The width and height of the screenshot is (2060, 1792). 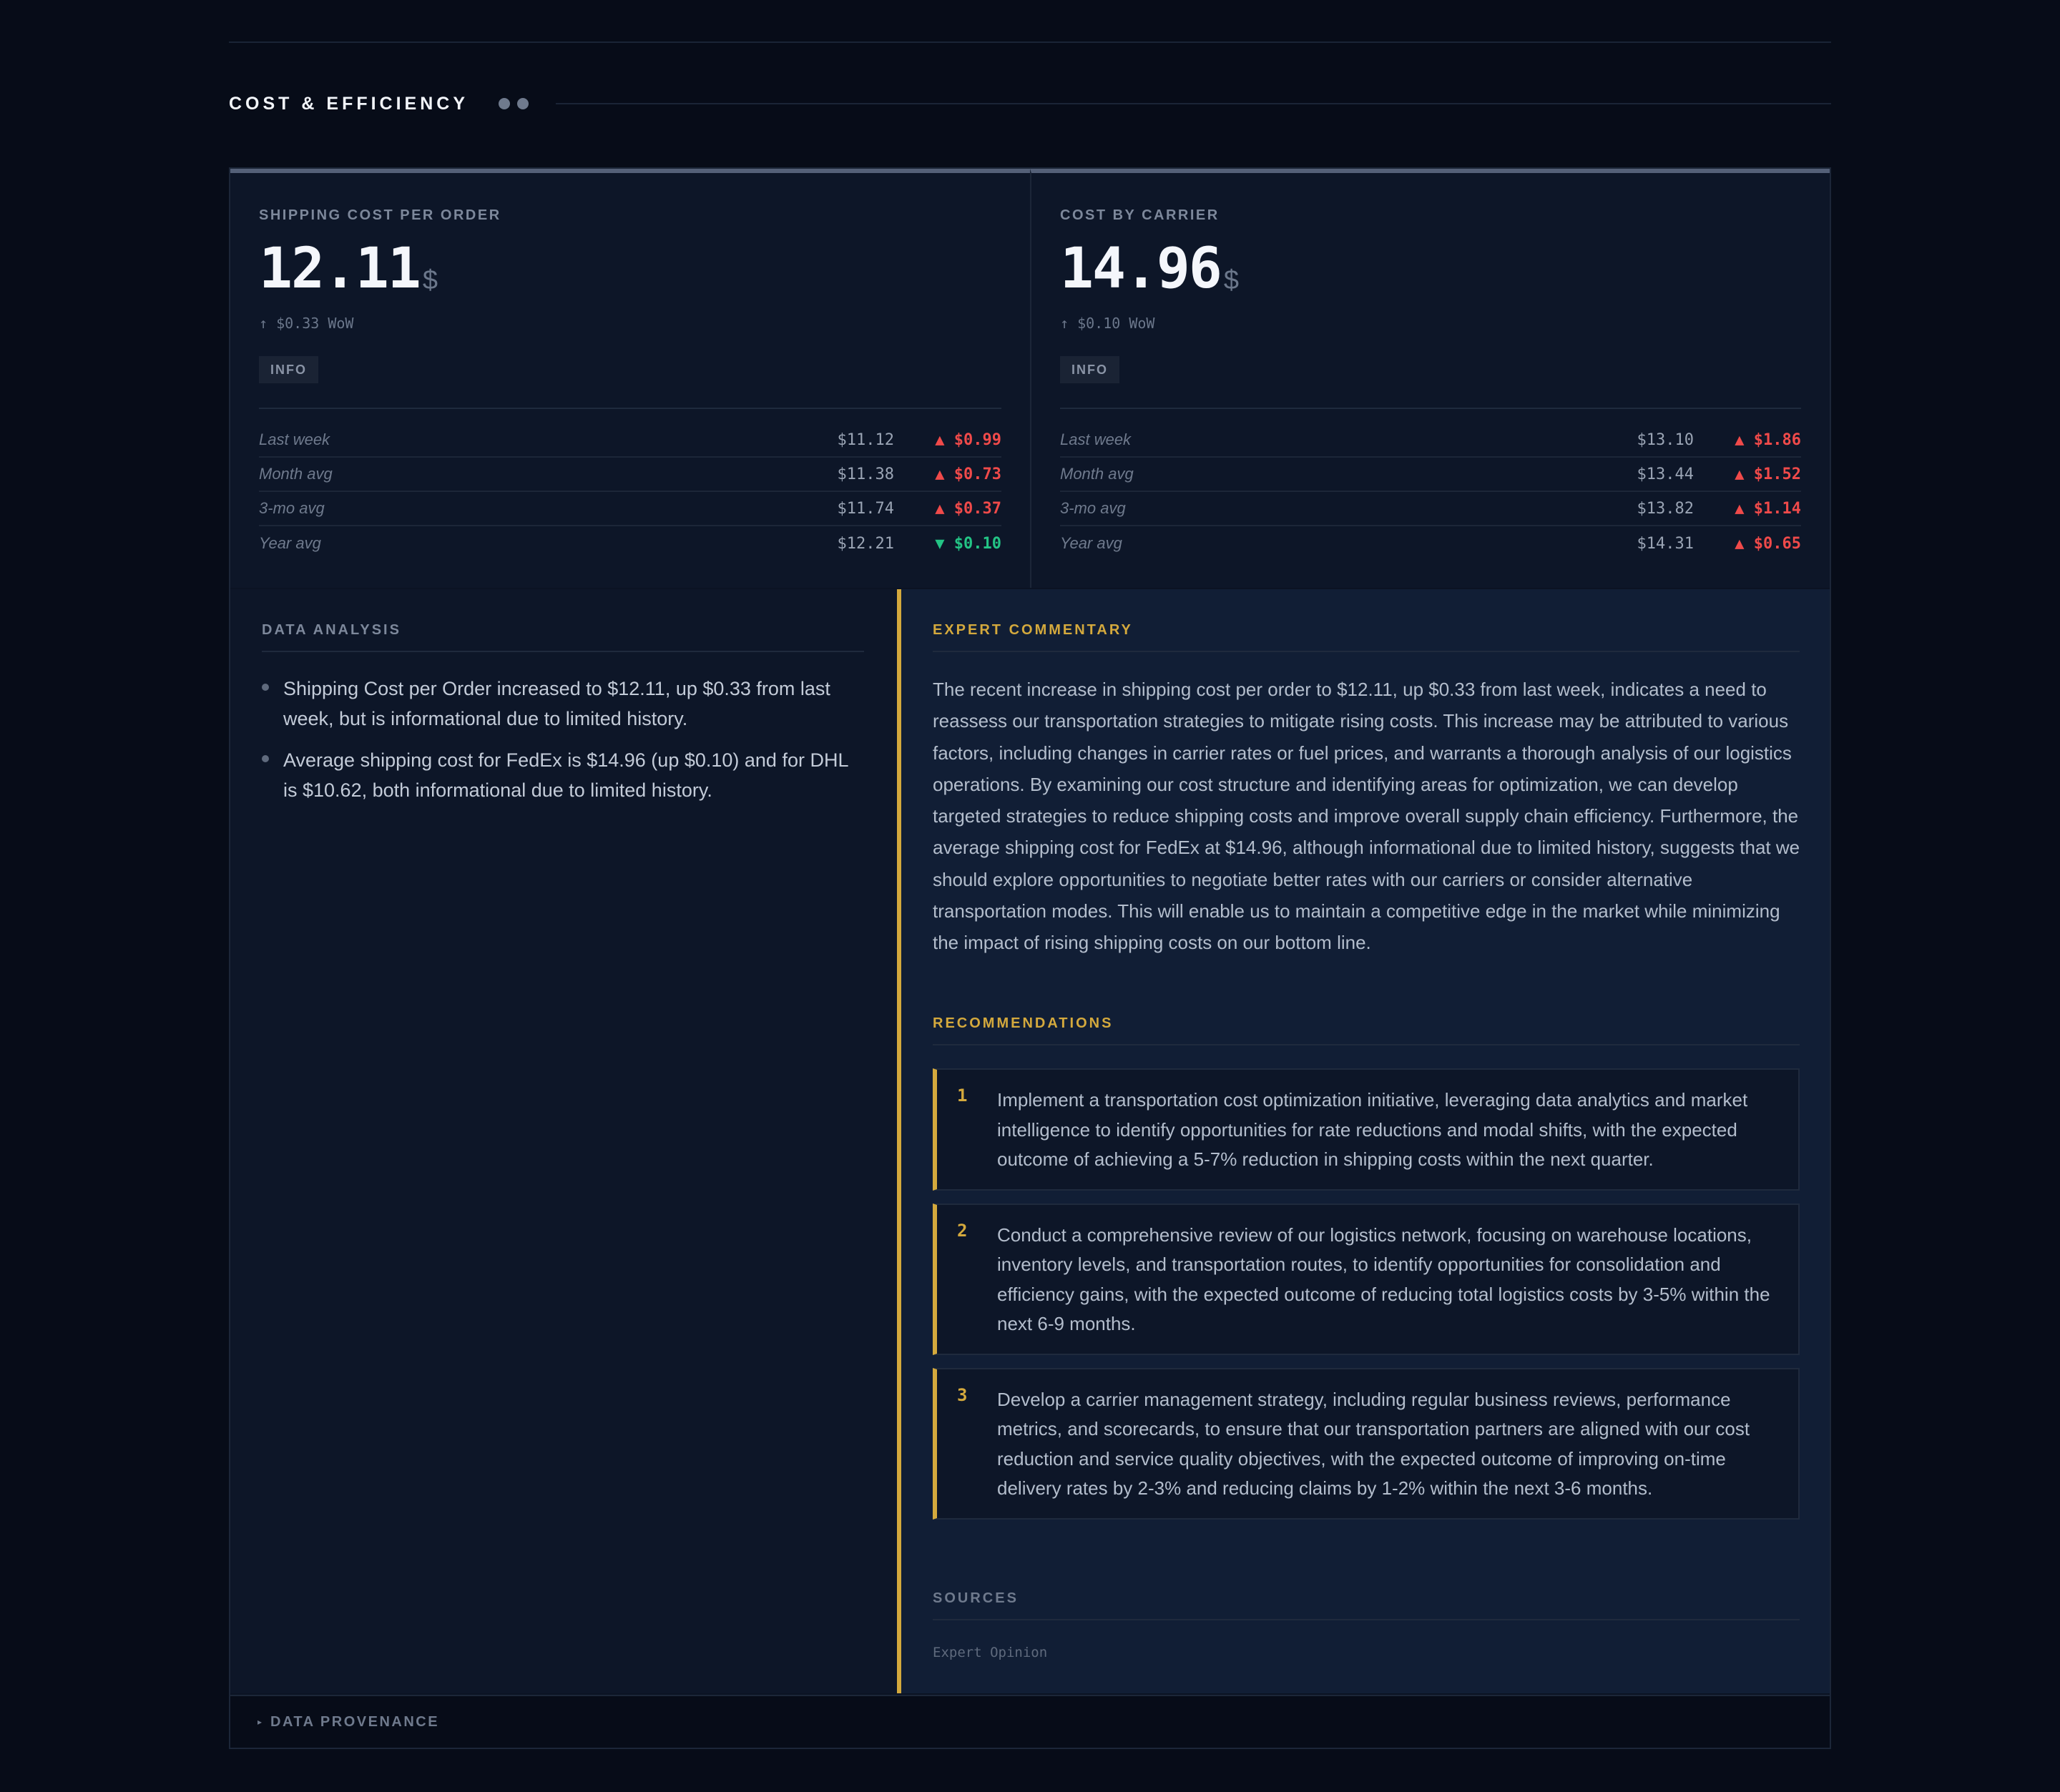 I want to click on comparison-change: ▲ $0.65, so click(x=1768, y=543).